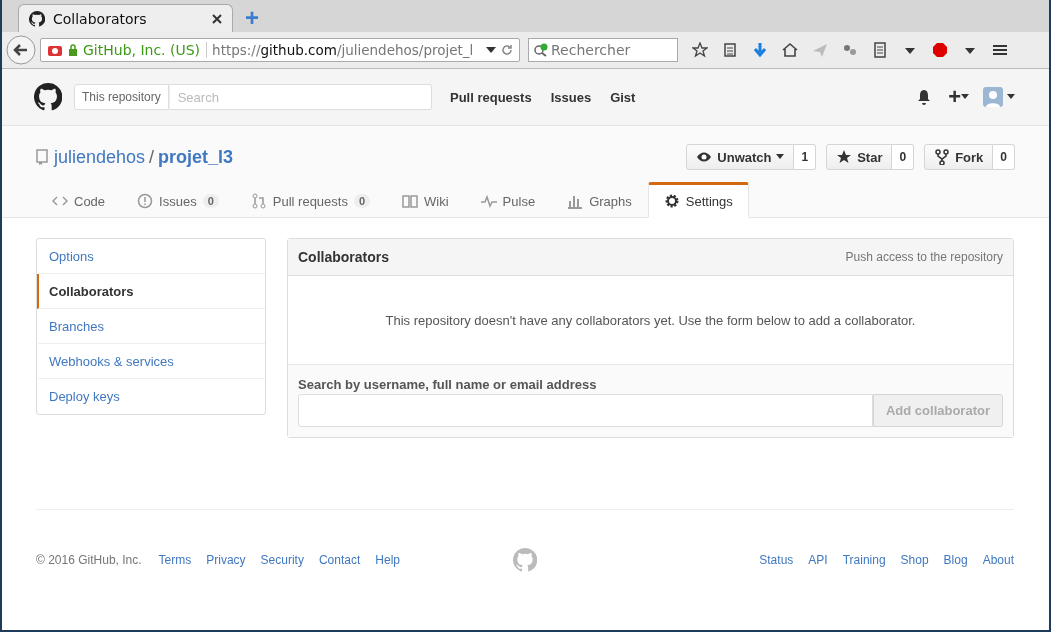 This screenshot has width=1051, height=632. What do you see at coordinates (818, 560) in the screenshot?
I see `footer-link: API` at bounding box center [818, 560].